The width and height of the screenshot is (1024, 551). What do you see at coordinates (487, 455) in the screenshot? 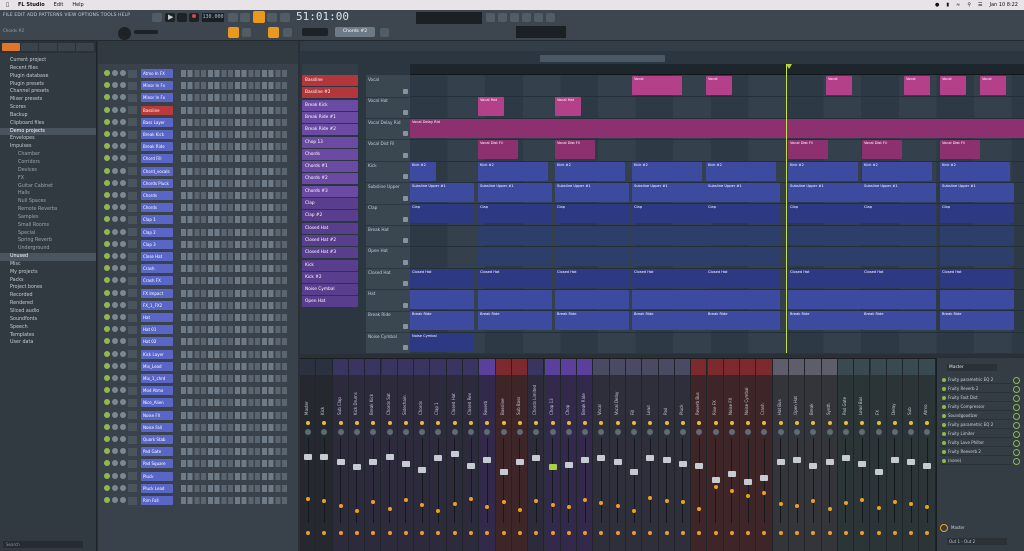
I see `mixer-strip: Reverb` at bounding box center [487, 455].